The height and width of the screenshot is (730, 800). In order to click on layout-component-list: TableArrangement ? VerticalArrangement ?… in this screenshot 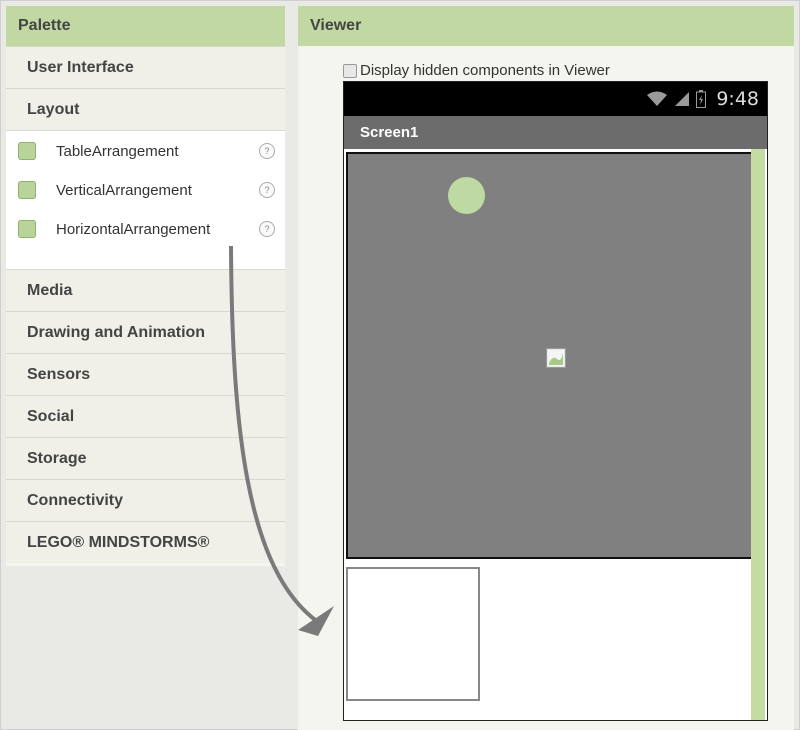, I will do `click(145, 199)`.